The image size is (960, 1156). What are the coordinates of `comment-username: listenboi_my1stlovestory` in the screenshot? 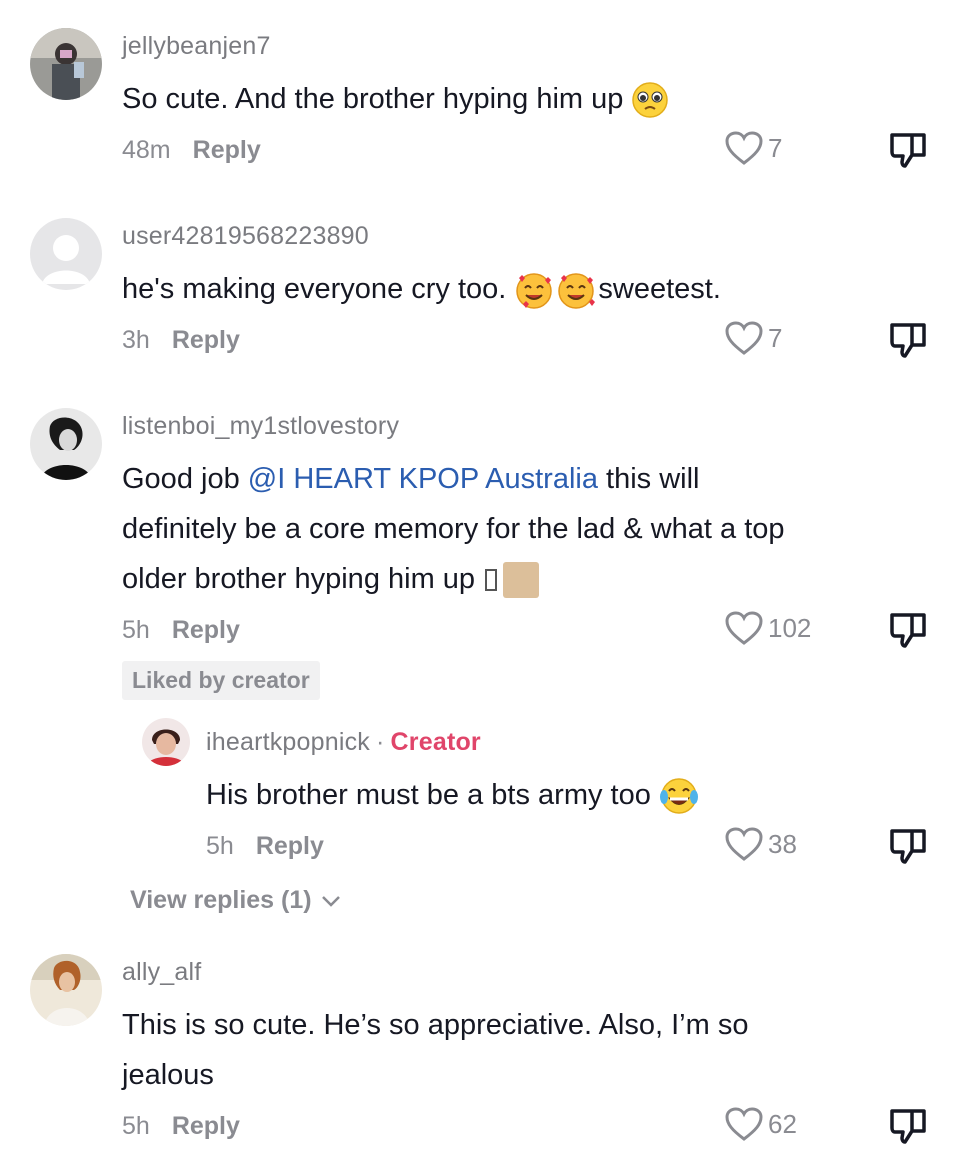 It's located at (260, 426).